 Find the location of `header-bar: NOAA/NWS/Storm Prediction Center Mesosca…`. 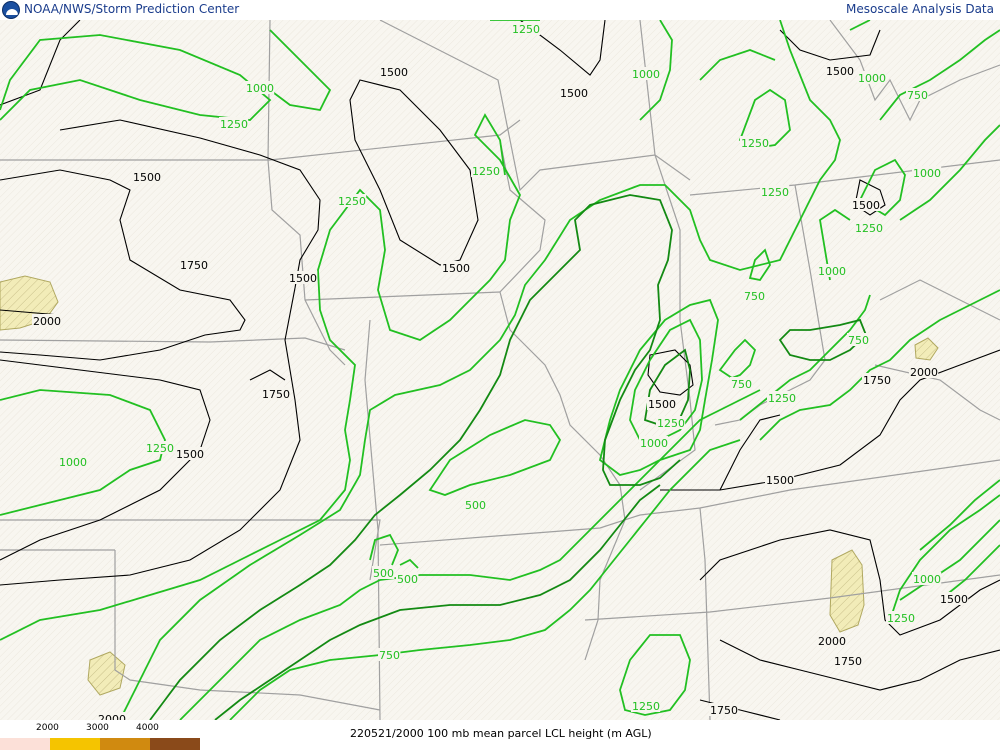

header-bar: NOAA/NWS/Storm Prediction Center Mesosca… is located at coordinates (500, 10).